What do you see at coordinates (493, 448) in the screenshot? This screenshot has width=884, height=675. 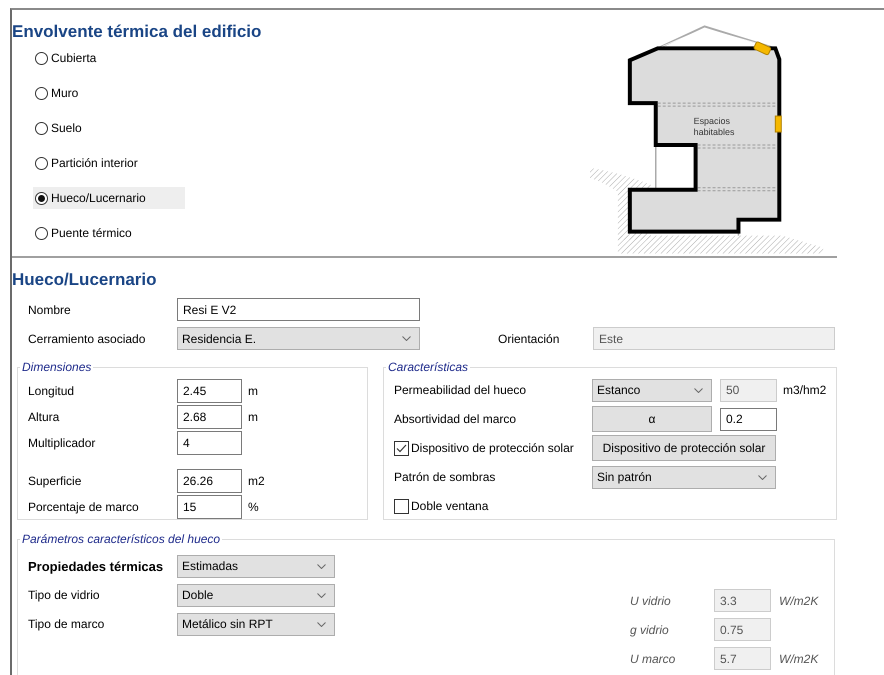 I see `checkbox: Dispositivo de protección solar` at bounding box center [493, 448].